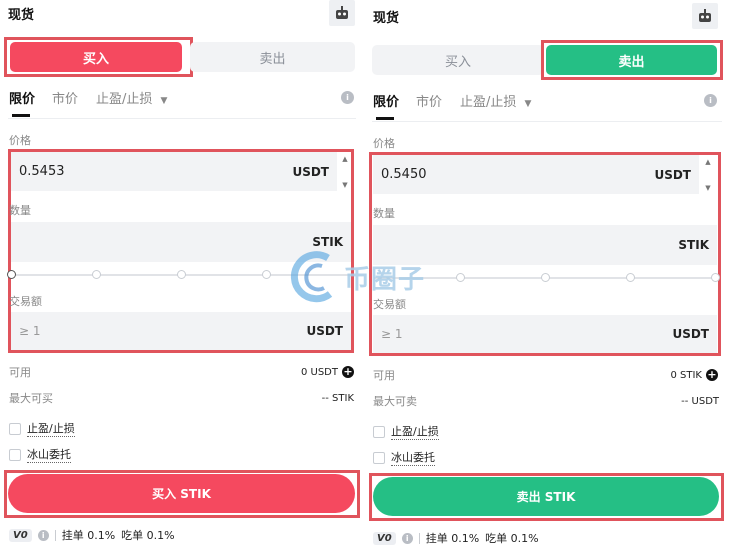  I want to click on amount-label: 交易额, so click(25, 301).